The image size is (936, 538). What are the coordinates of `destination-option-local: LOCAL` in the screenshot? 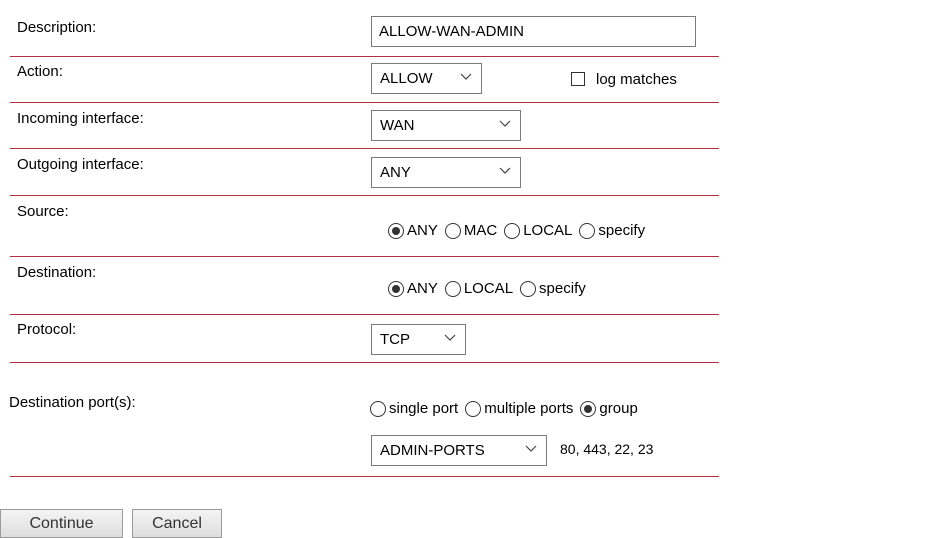 It's located at (479, 288).